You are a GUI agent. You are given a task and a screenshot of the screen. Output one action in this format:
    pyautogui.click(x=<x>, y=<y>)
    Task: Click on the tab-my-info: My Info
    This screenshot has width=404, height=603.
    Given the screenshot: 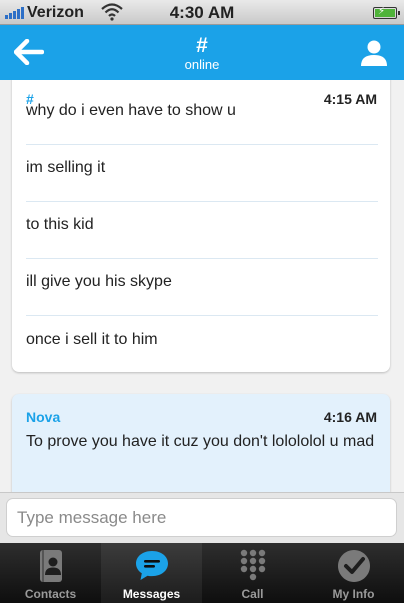 What is the action you would take?
    pyautogui.click(x=353, y=573)
    